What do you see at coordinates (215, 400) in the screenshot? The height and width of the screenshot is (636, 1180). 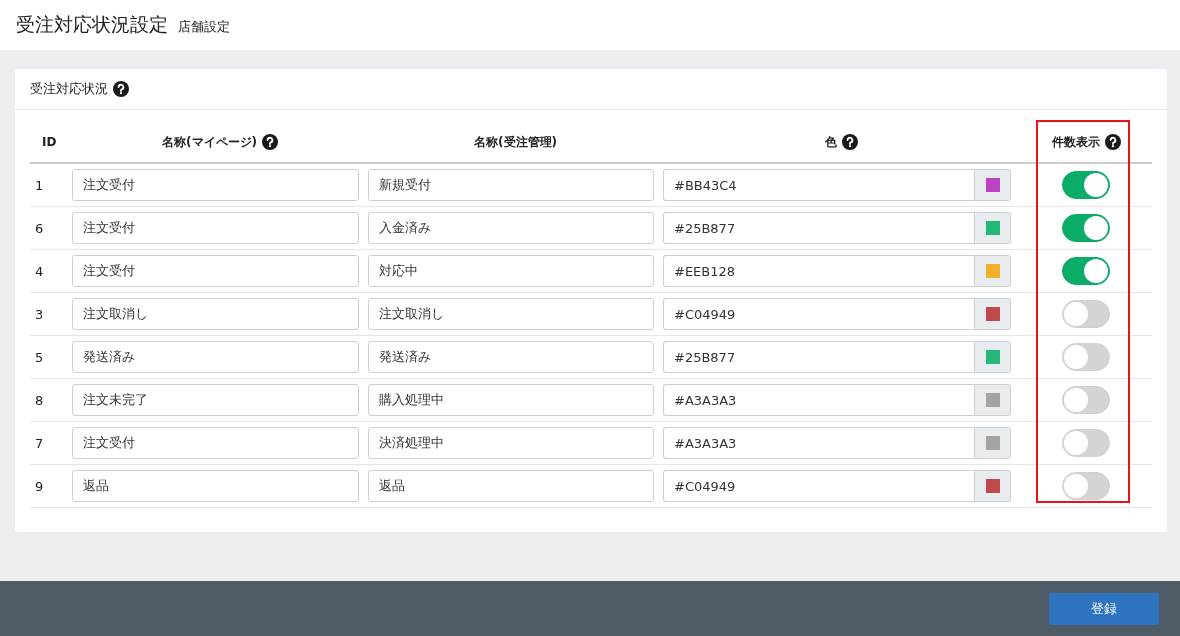 I see `mypage-name-field: 注文未完了` at bounding box center [215, 400].